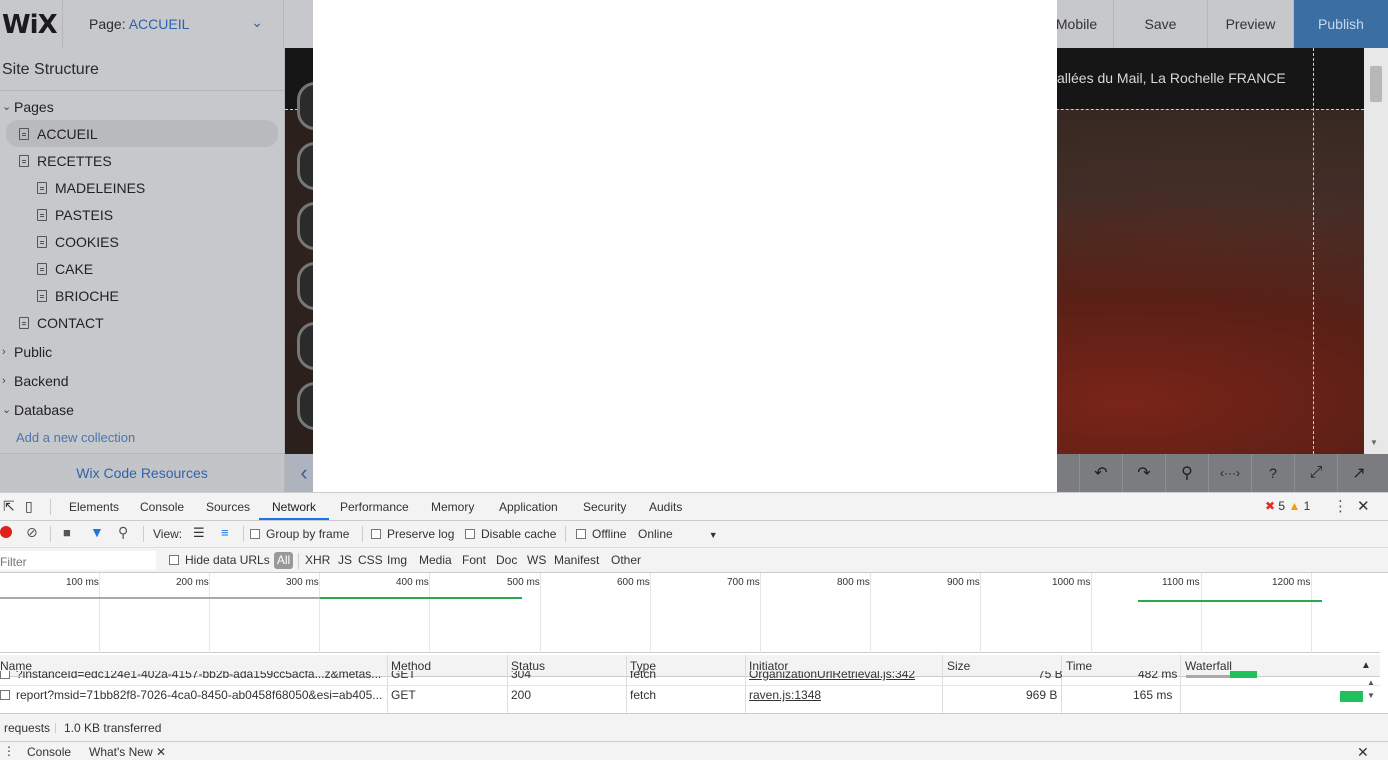  I want to click on drawer-tab-console: Console, so click(49, 752).